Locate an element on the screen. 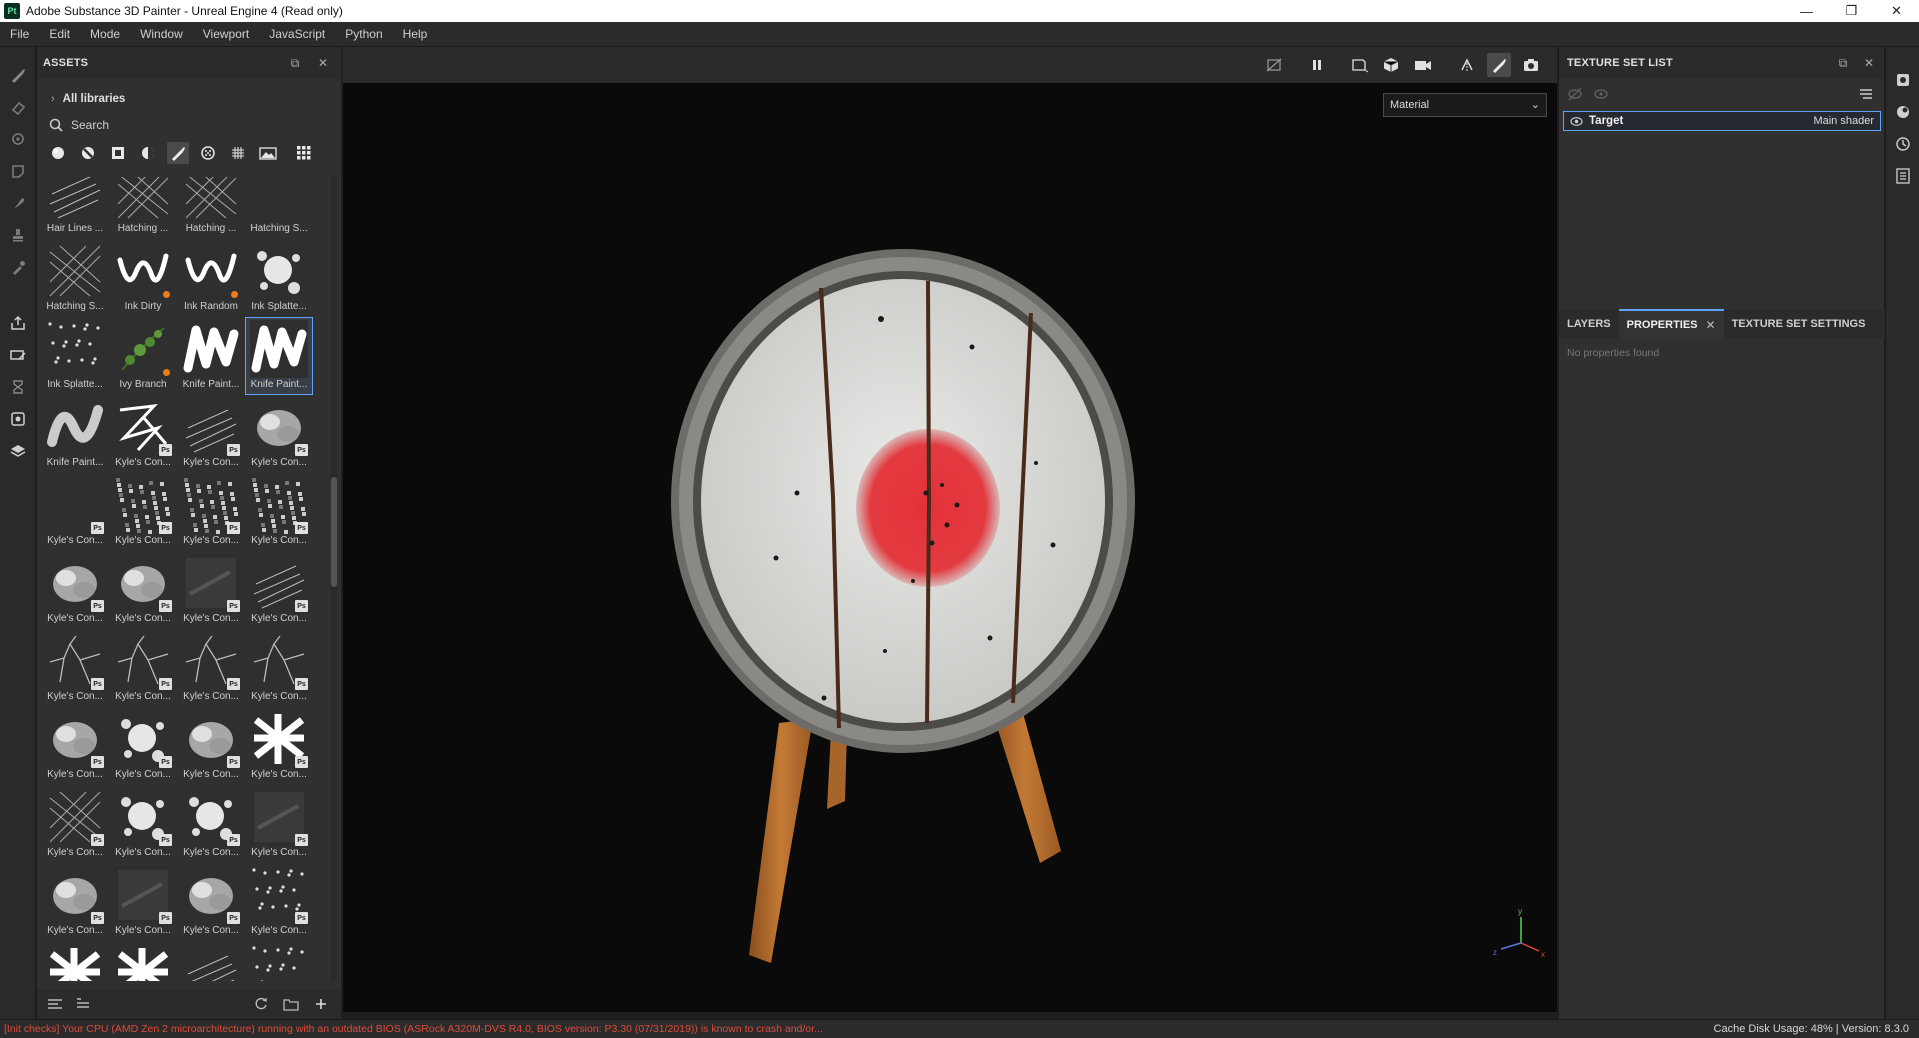  clone-stamp-icon is located at coordinates (18, 235).